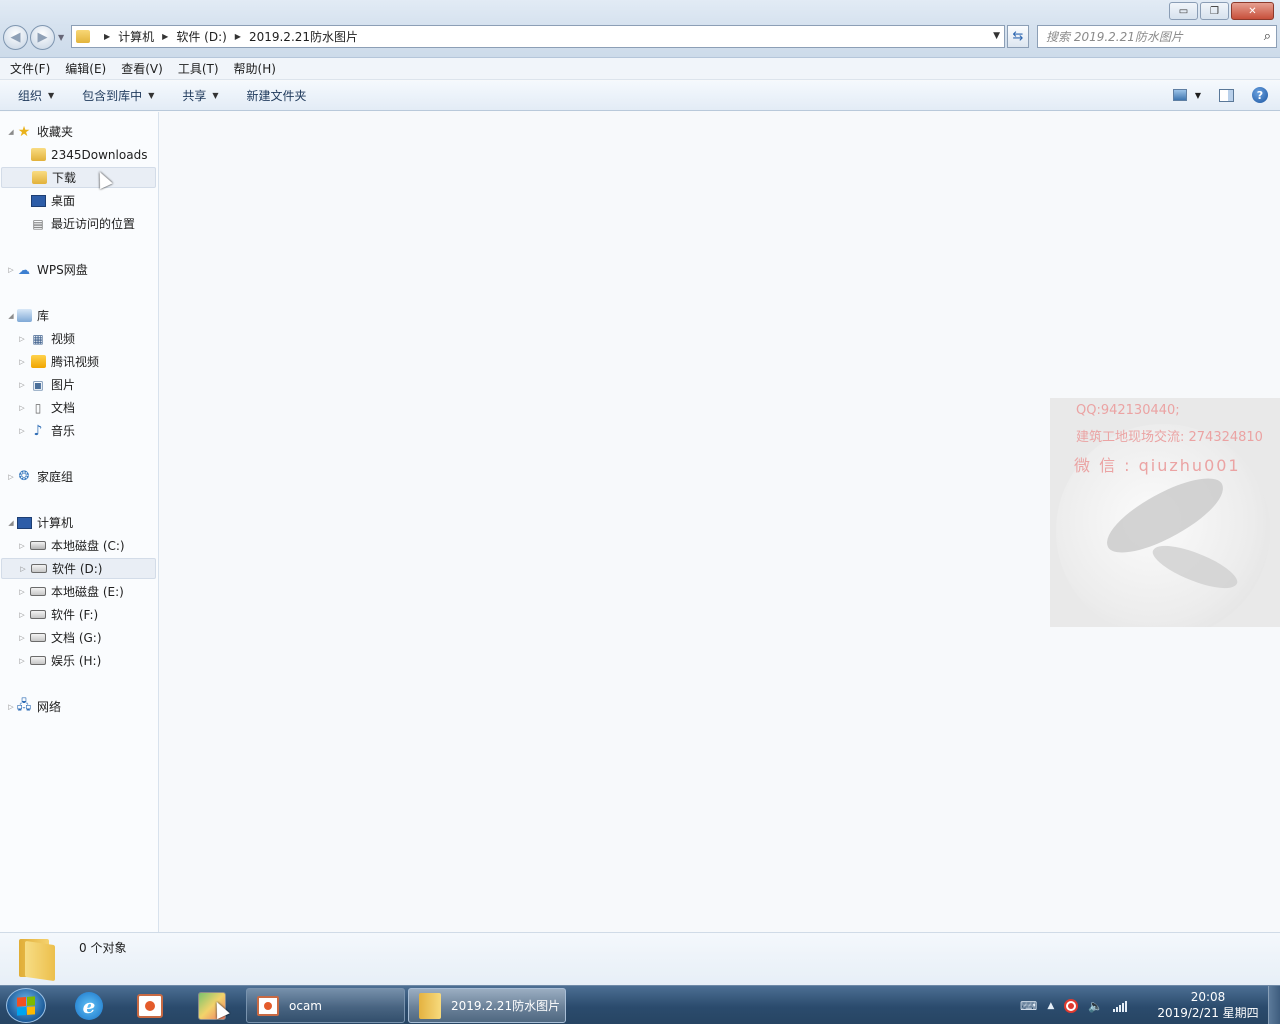 The height and width of the screenshot is (1024, 1280). What do you see at coordinates (78, 522) in the screenshot?
I see `nav-computer: ◢ 计算机` at bounding box center [78, 522].